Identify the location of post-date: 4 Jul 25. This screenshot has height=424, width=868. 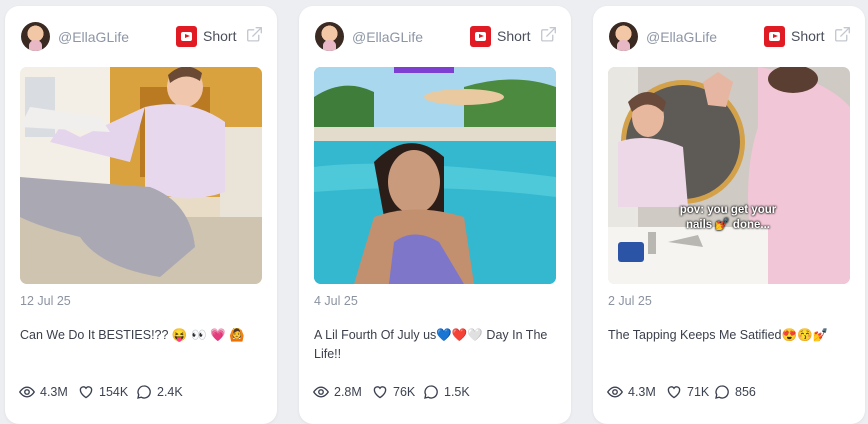
(336, 301).